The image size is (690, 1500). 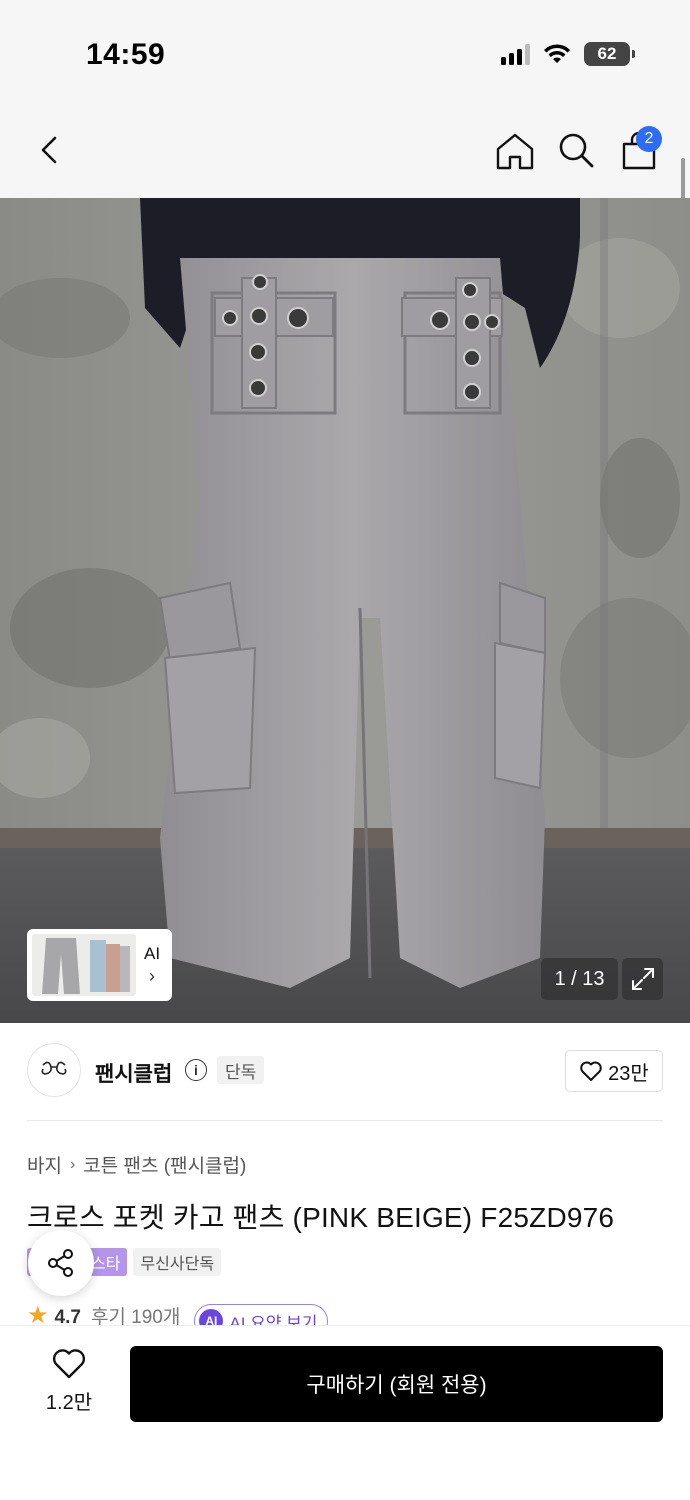 I want to click on signal-icon, so click(x=515, y=54).